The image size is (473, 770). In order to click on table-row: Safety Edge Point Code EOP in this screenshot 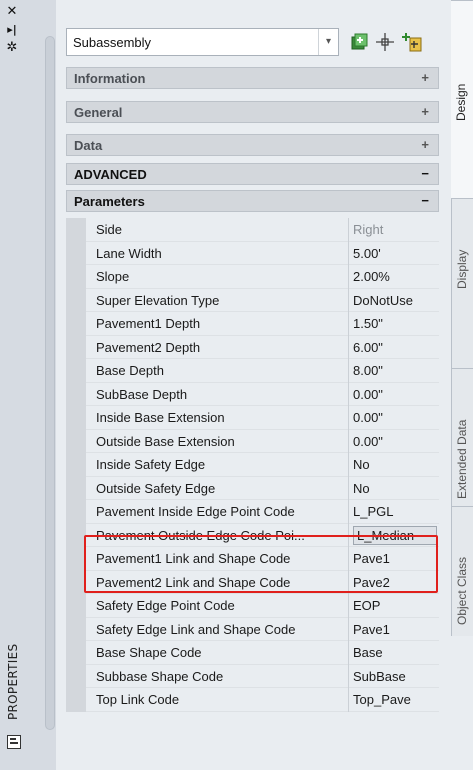, I will do `click(252, 606)`.